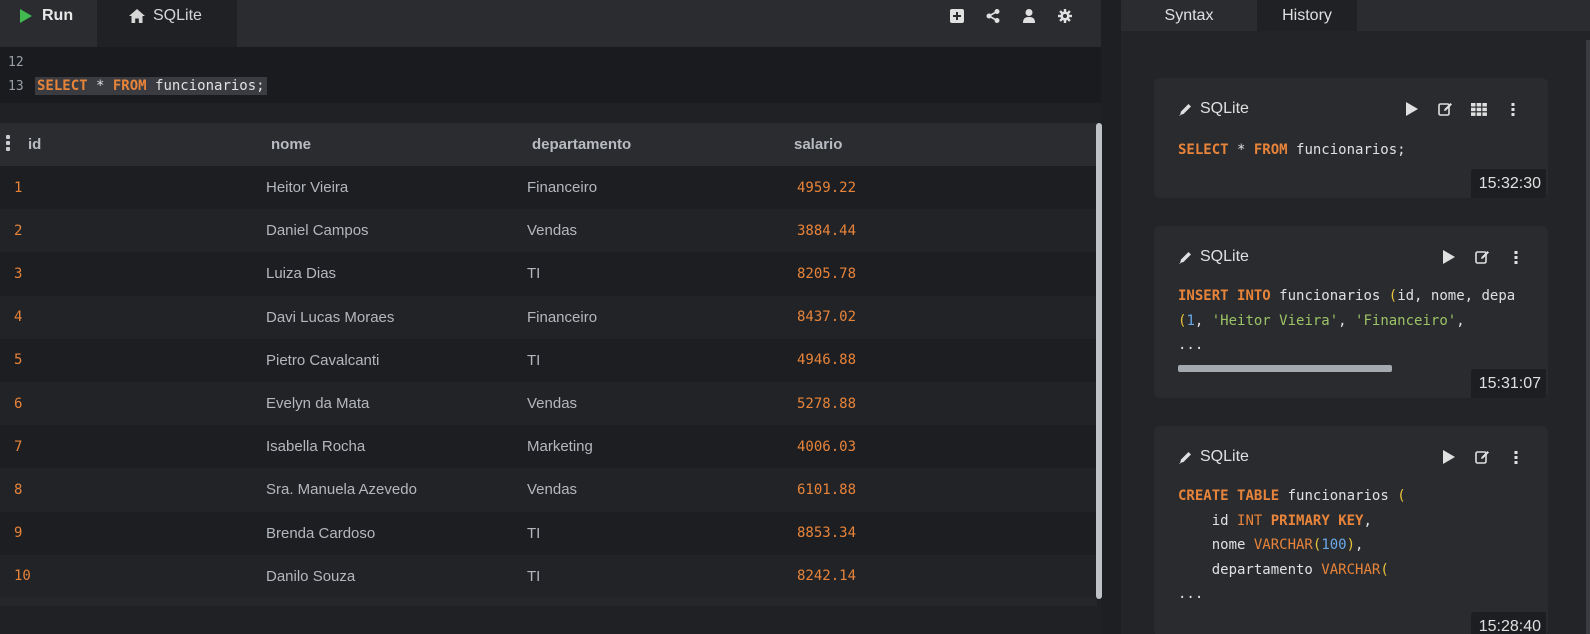 This screenshot has height=634, width=1590. I want to click on table-row: 10 Danilo Souza TI 8242.14, so click(548, 576).